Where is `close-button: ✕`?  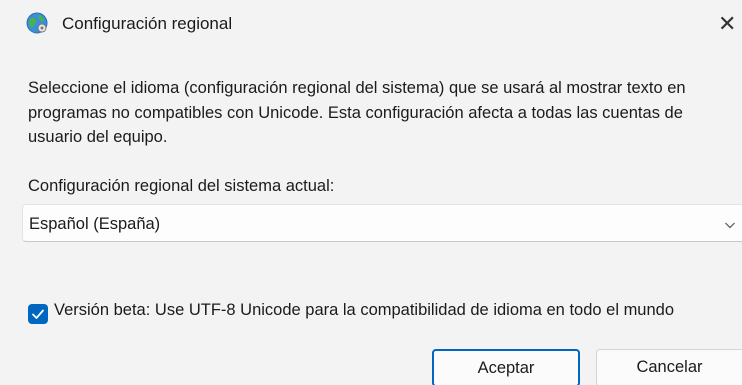 close-button: ✕ is located at coordinates (730, 24).